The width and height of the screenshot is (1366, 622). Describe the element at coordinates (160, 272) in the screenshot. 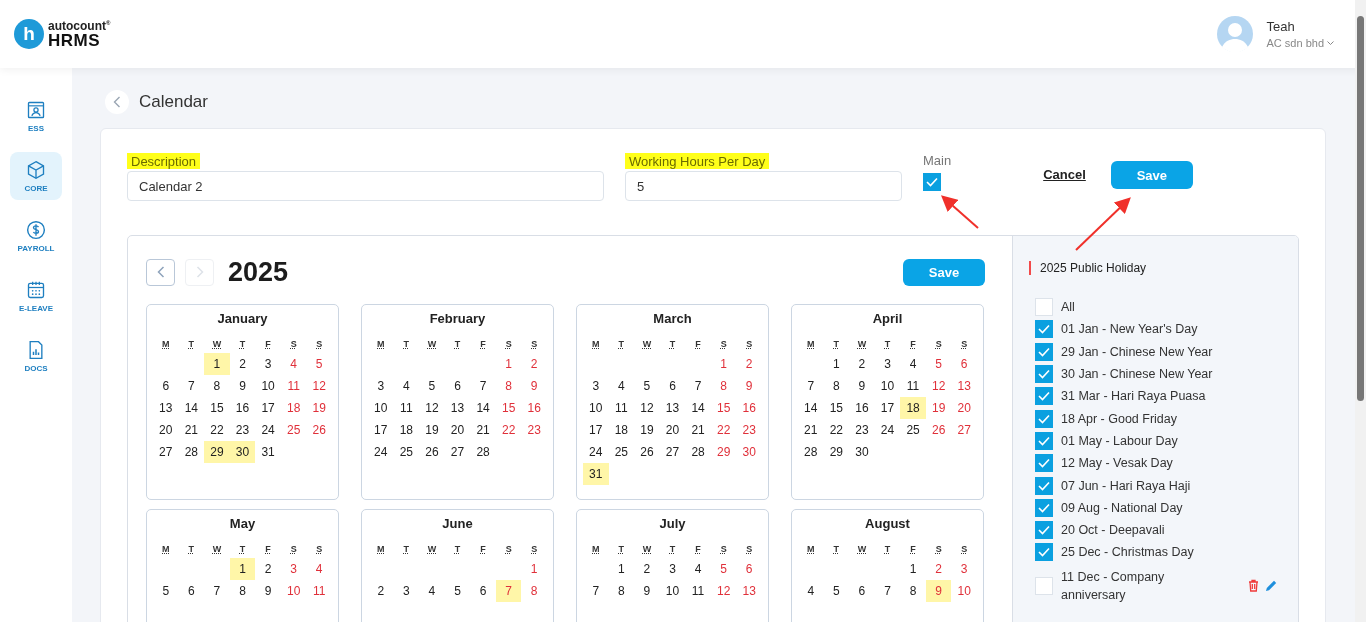

I see `previous-year-button` at that location.